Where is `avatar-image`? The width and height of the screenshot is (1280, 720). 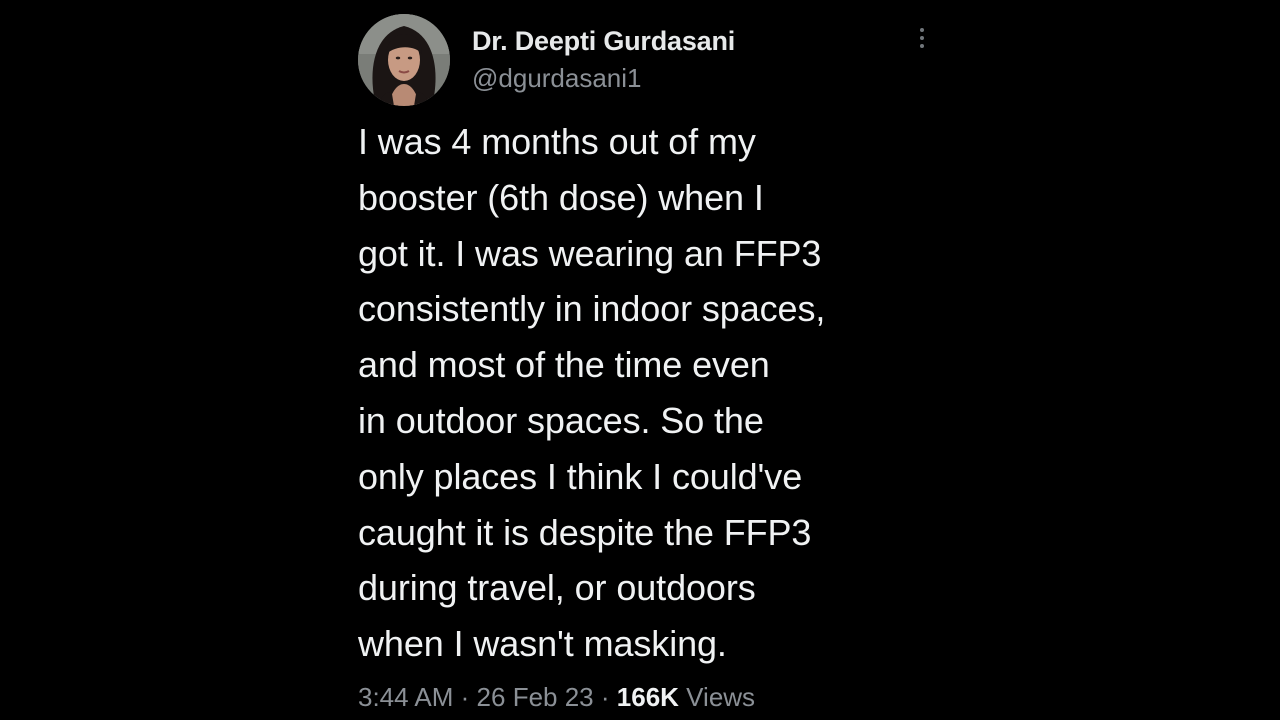 avatar-image is located at coordinates (404, 60).